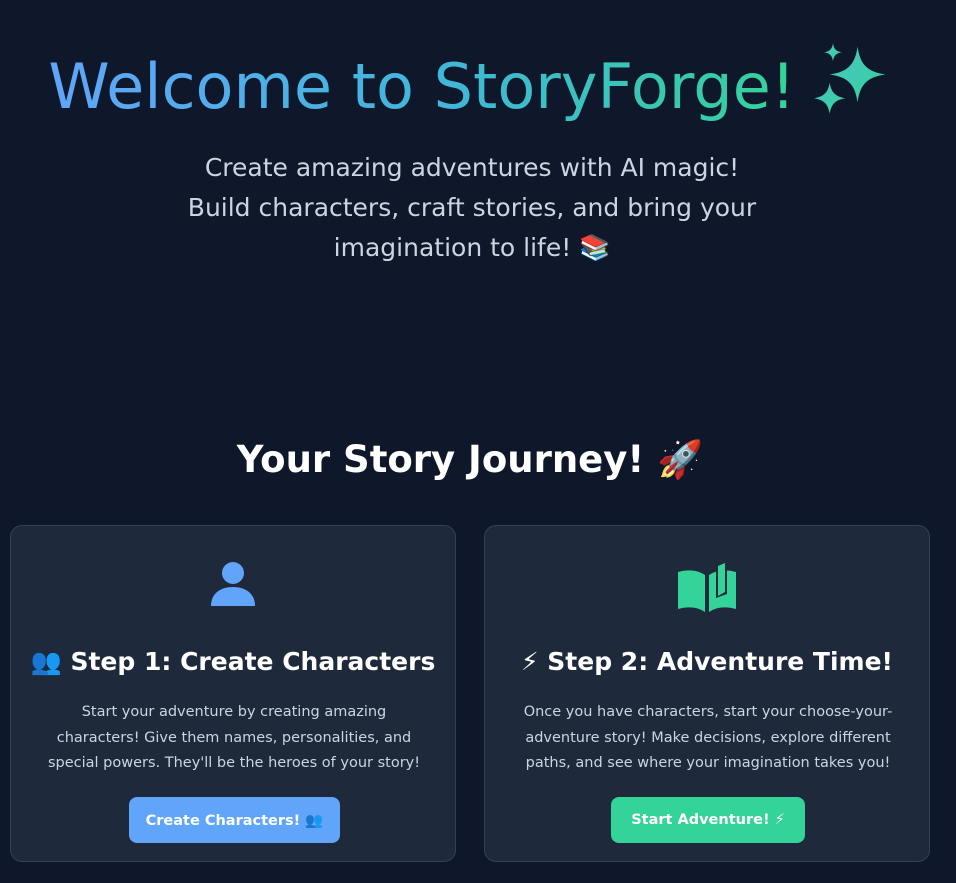 The width and height of the screenshot is (956, 883). I want to click on hero-title: Welcome to StoryForge!, so click(470, 84).